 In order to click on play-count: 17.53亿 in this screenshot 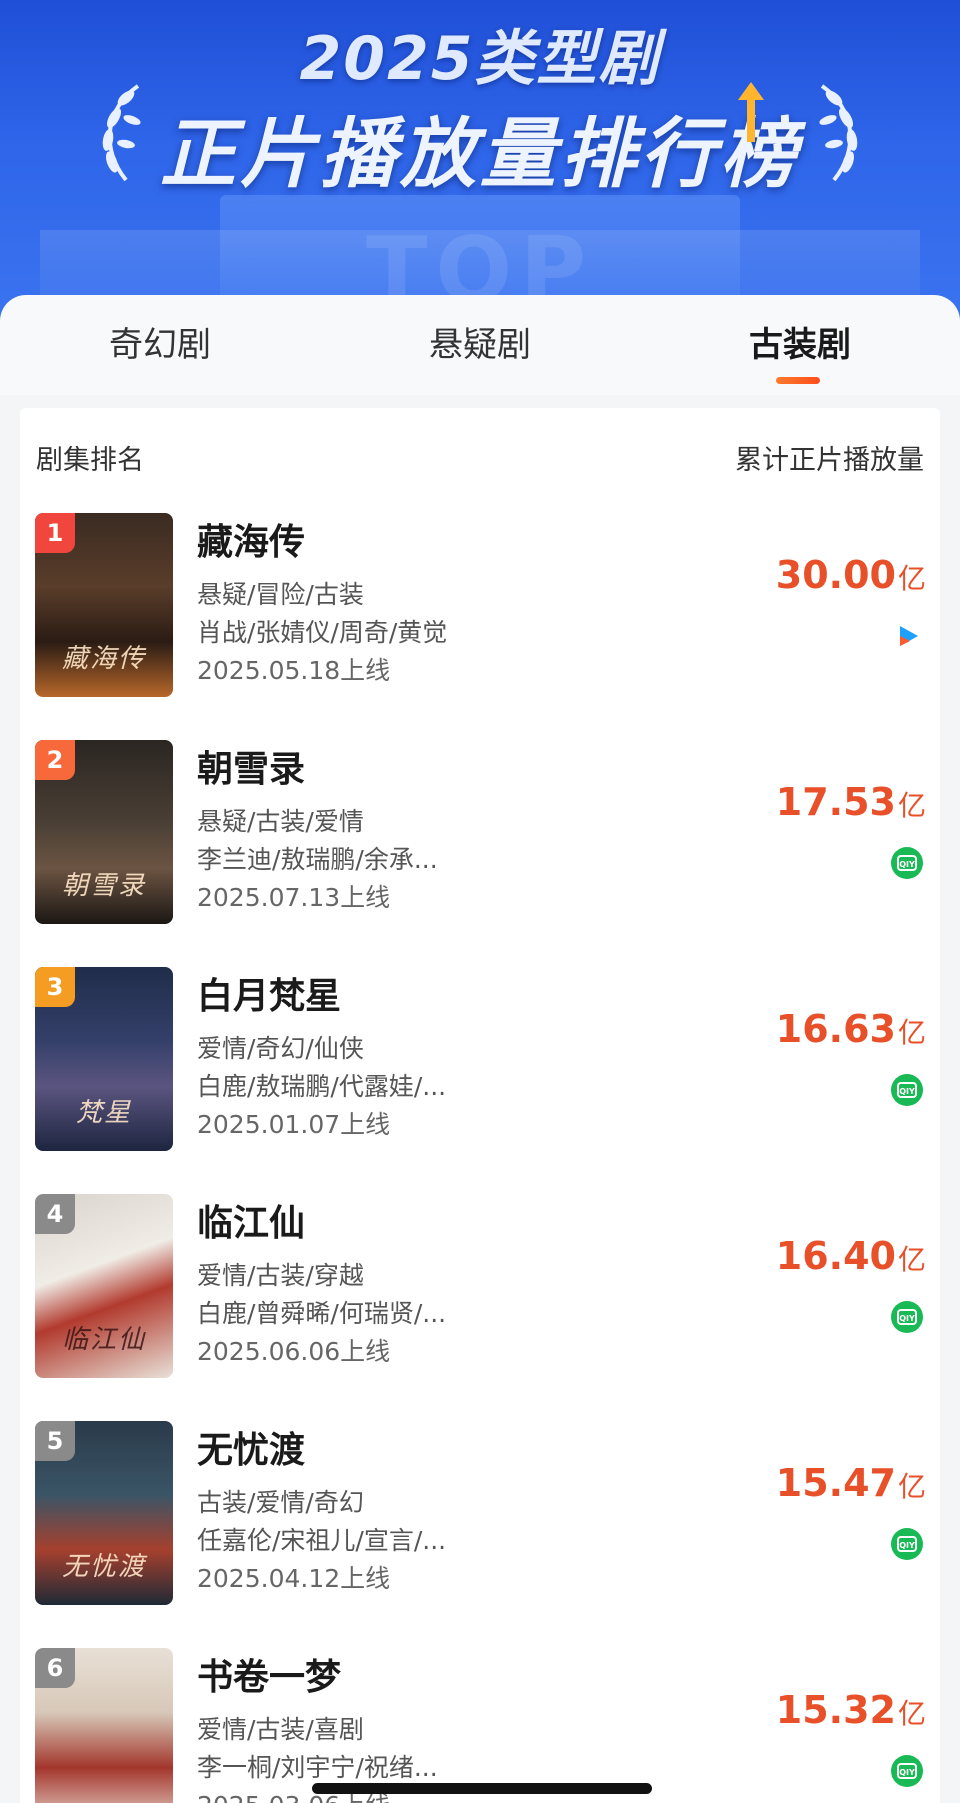, I will do `click(851, 802)`.